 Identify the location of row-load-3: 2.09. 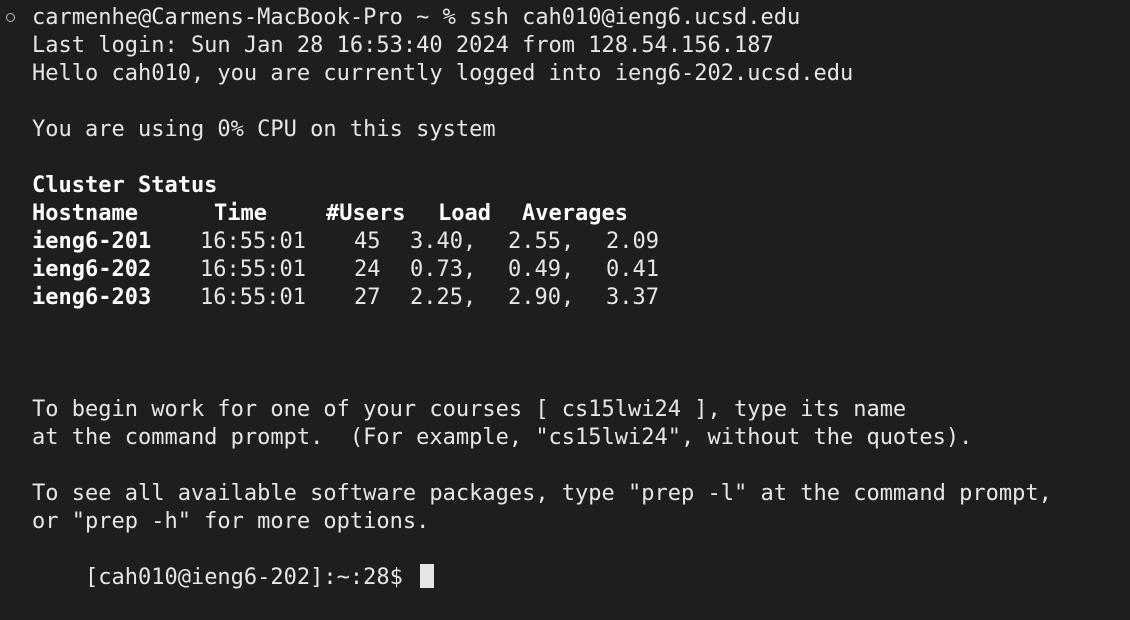
(632, 241).